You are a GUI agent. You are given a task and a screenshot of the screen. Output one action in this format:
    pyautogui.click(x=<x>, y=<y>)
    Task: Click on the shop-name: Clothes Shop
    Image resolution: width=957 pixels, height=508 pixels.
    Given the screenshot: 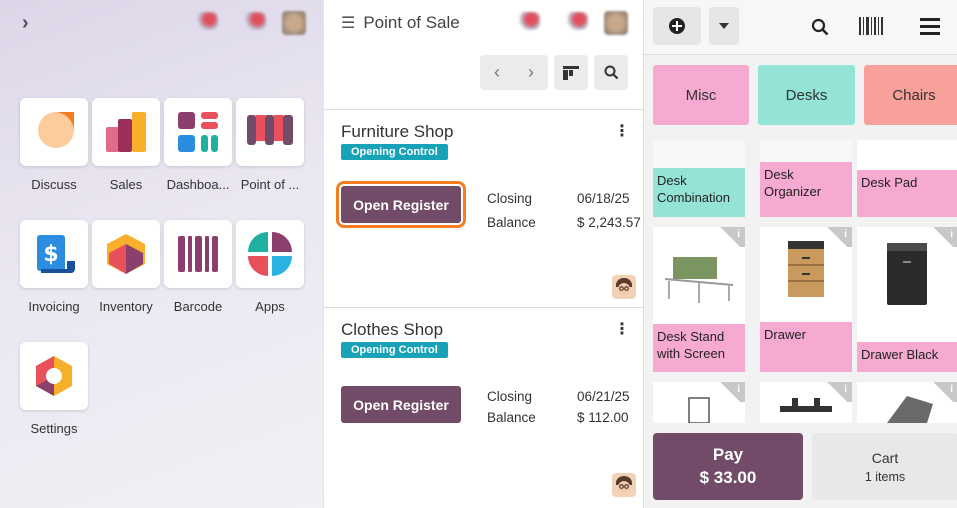 What is the action you would take?
    pyautogui.click(x=392, y=329)
    